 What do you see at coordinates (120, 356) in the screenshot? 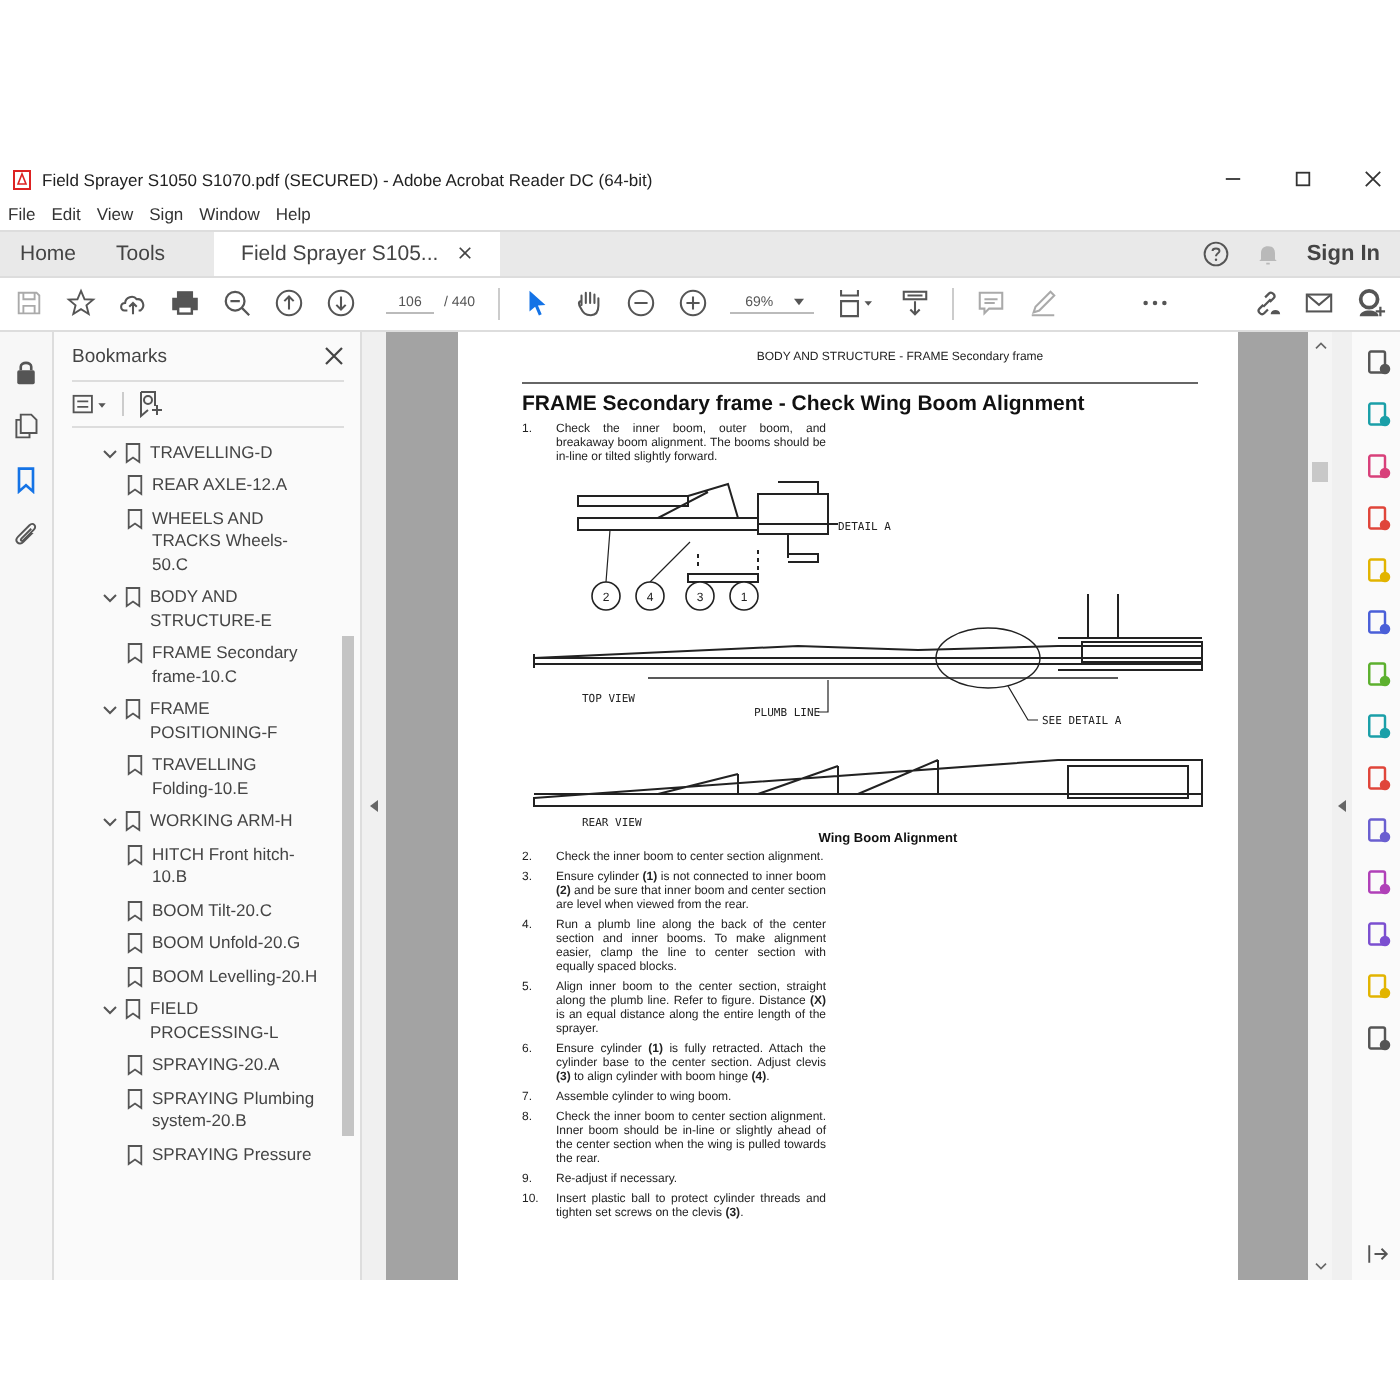
I see `panel-title: Bookmarks` at bounding box center [120, 356].